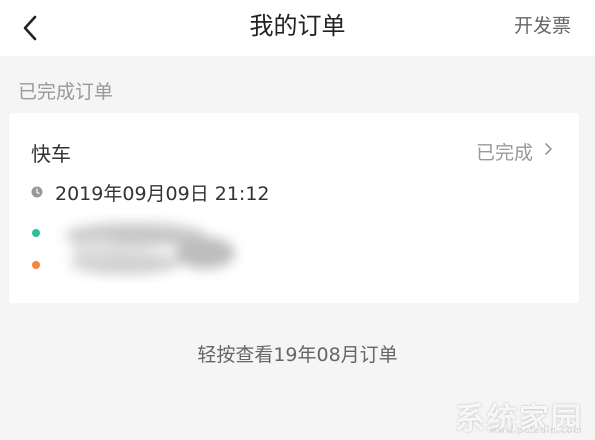  I want to click on order-status-label: 已完成, so click(504, 153).